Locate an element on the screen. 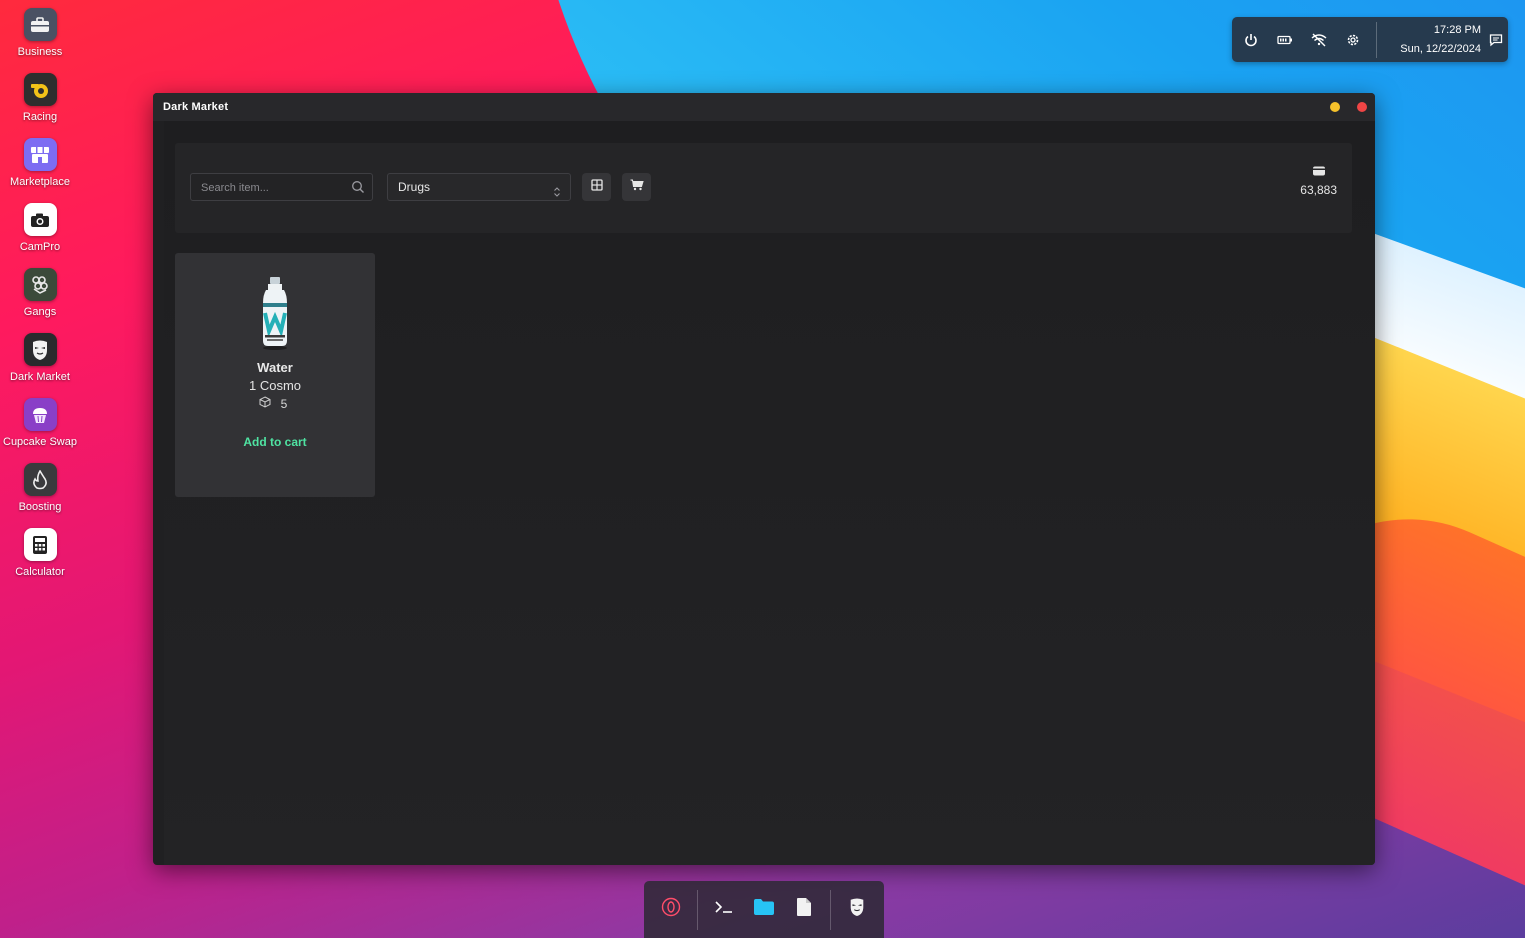 The height and width of the screenshot is (938, 1525). desktop-icon-label: Business is located at coordinates (40, 52).